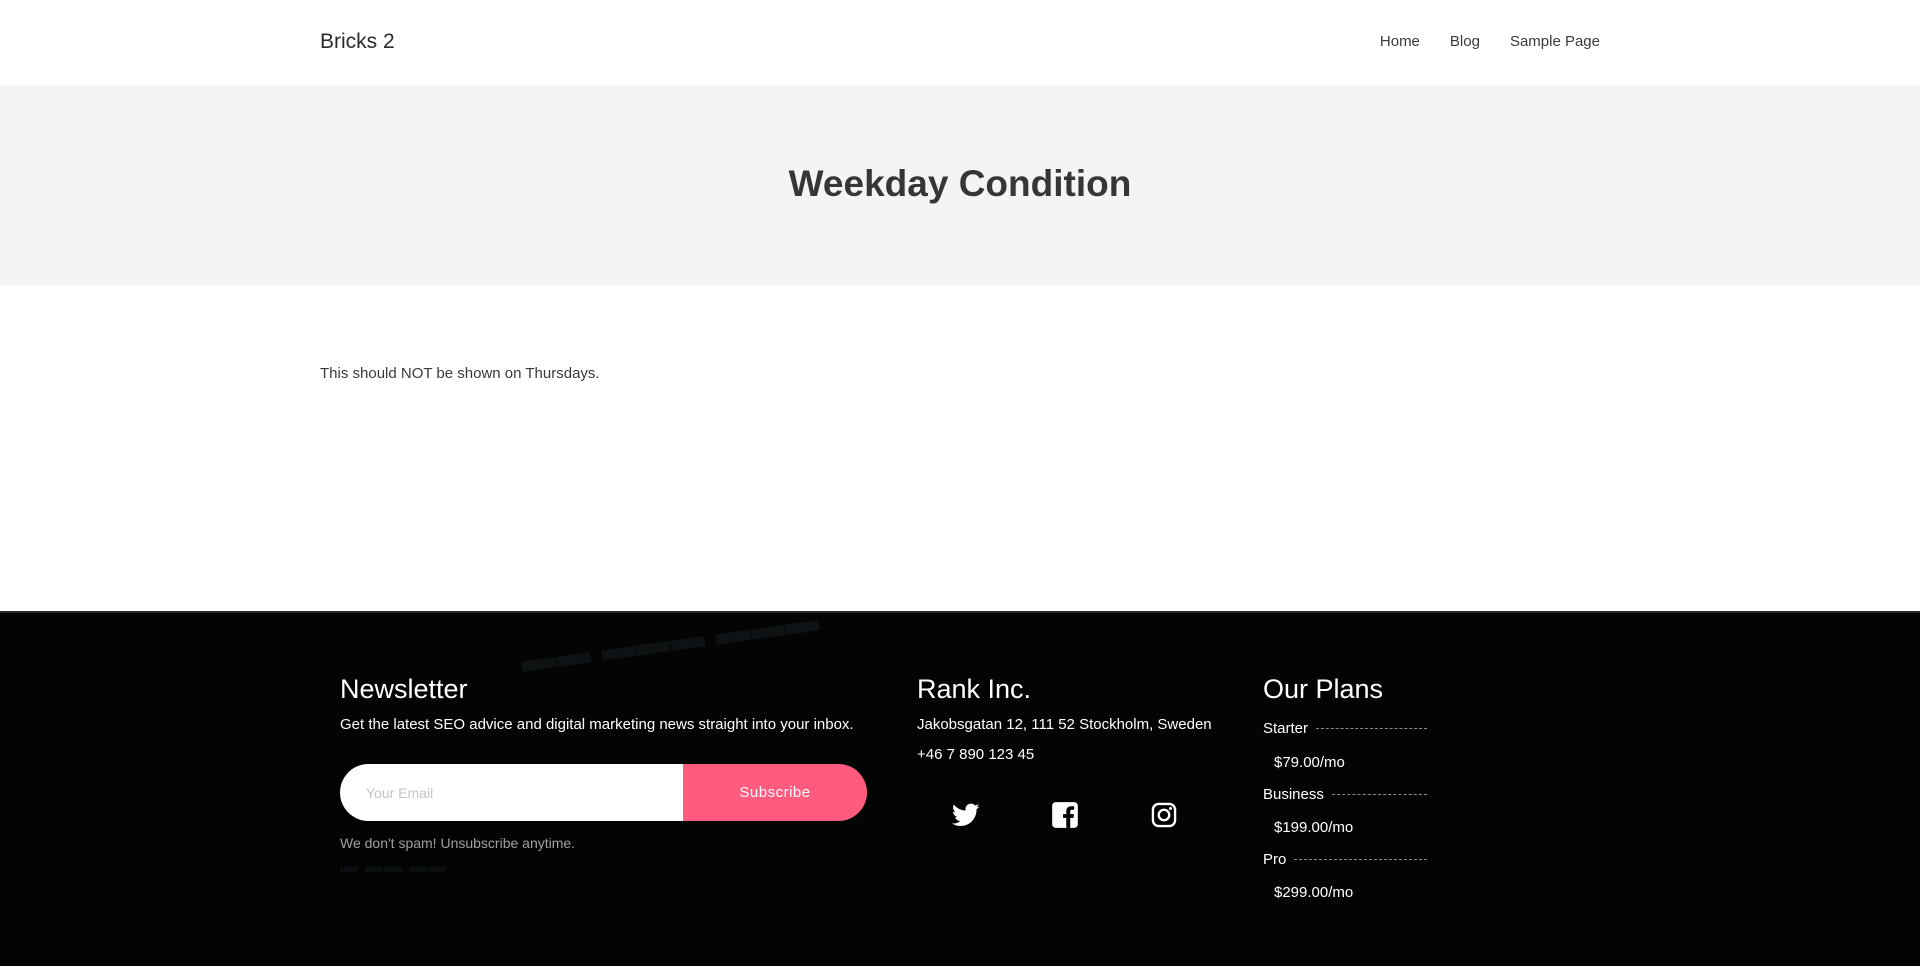  I want to click on page-title: Weekday Condition, so click(960, 183).